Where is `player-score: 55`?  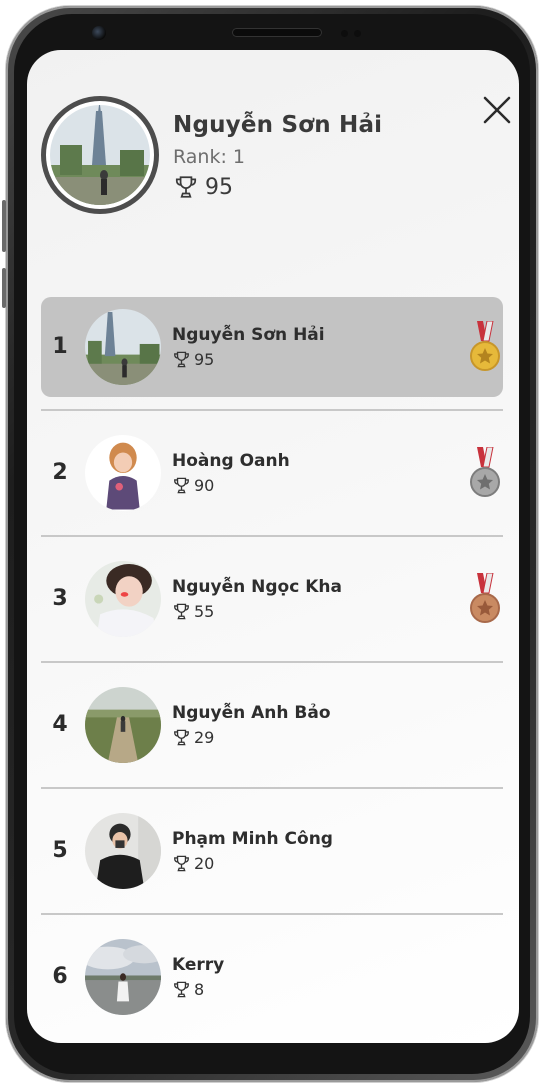 player-score: 55 is located at coordinates (193, 611).